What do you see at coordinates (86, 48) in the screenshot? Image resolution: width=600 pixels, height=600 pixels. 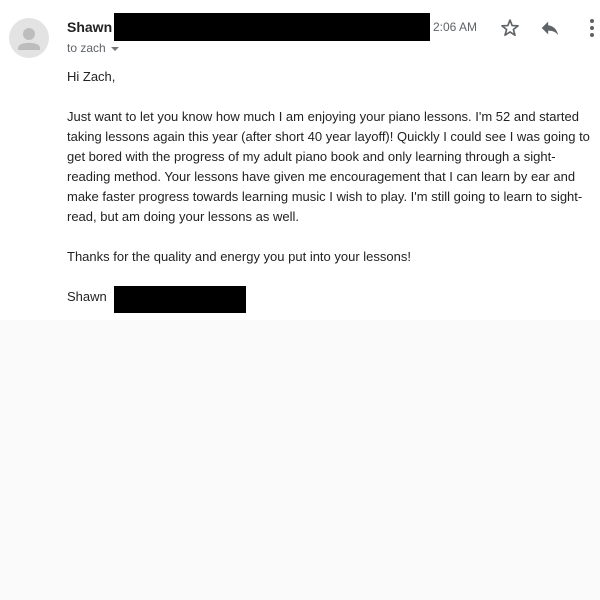 I see `recipient-label: to zach` at bounding box center [86, 48].